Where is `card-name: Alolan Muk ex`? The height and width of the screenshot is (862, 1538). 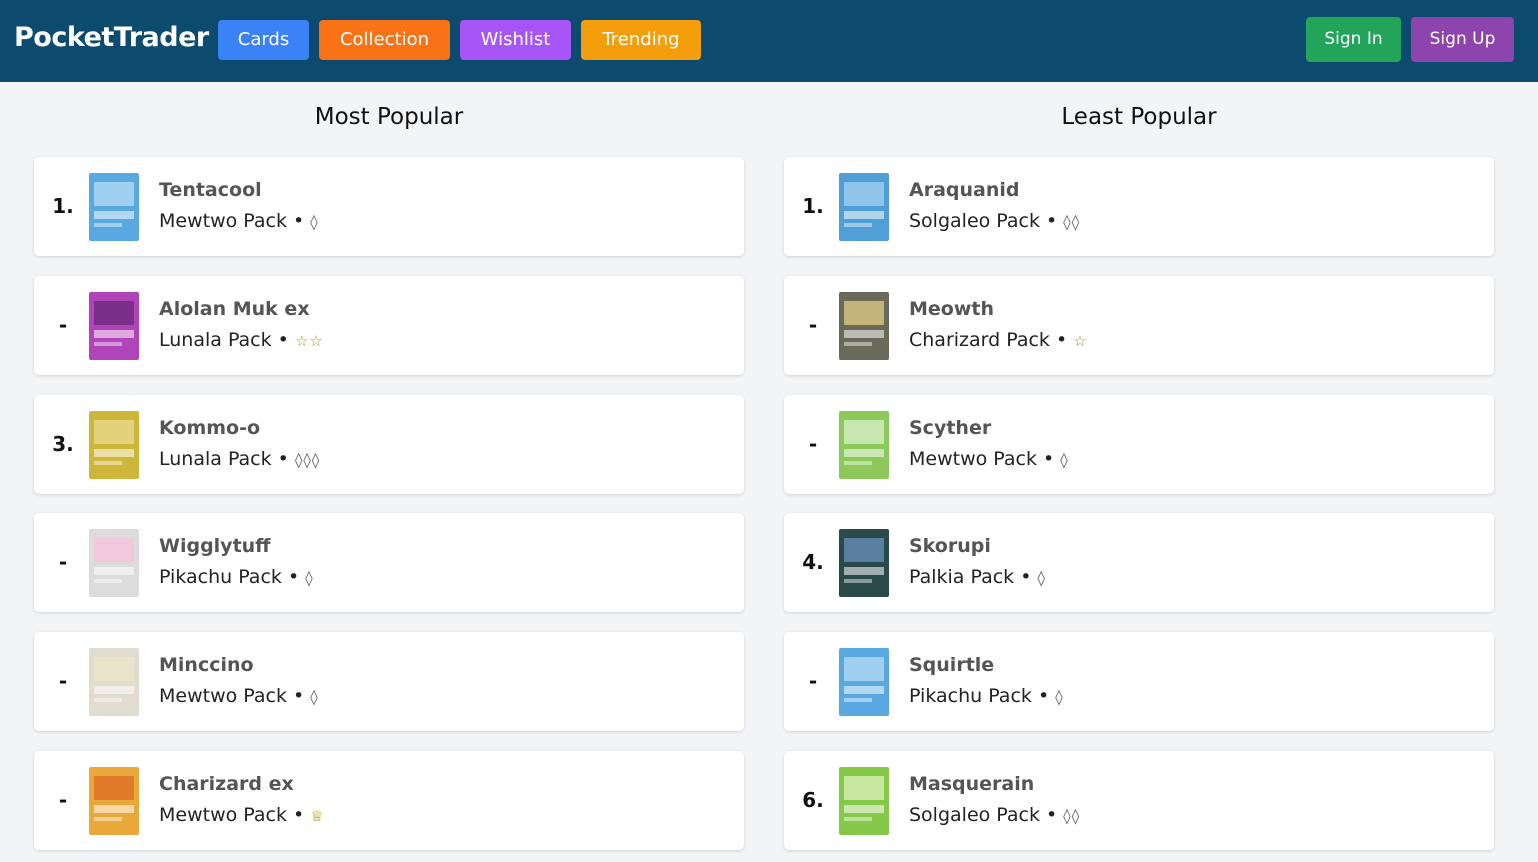
card-name: Alolan Muk ex is located at coordinates (234, 309).